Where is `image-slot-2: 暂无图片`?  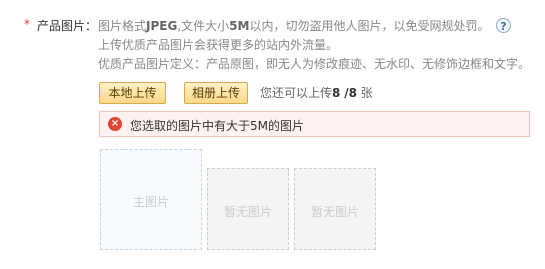 image-slot-2: 暂无图片 is located at coordinates (248, 209).